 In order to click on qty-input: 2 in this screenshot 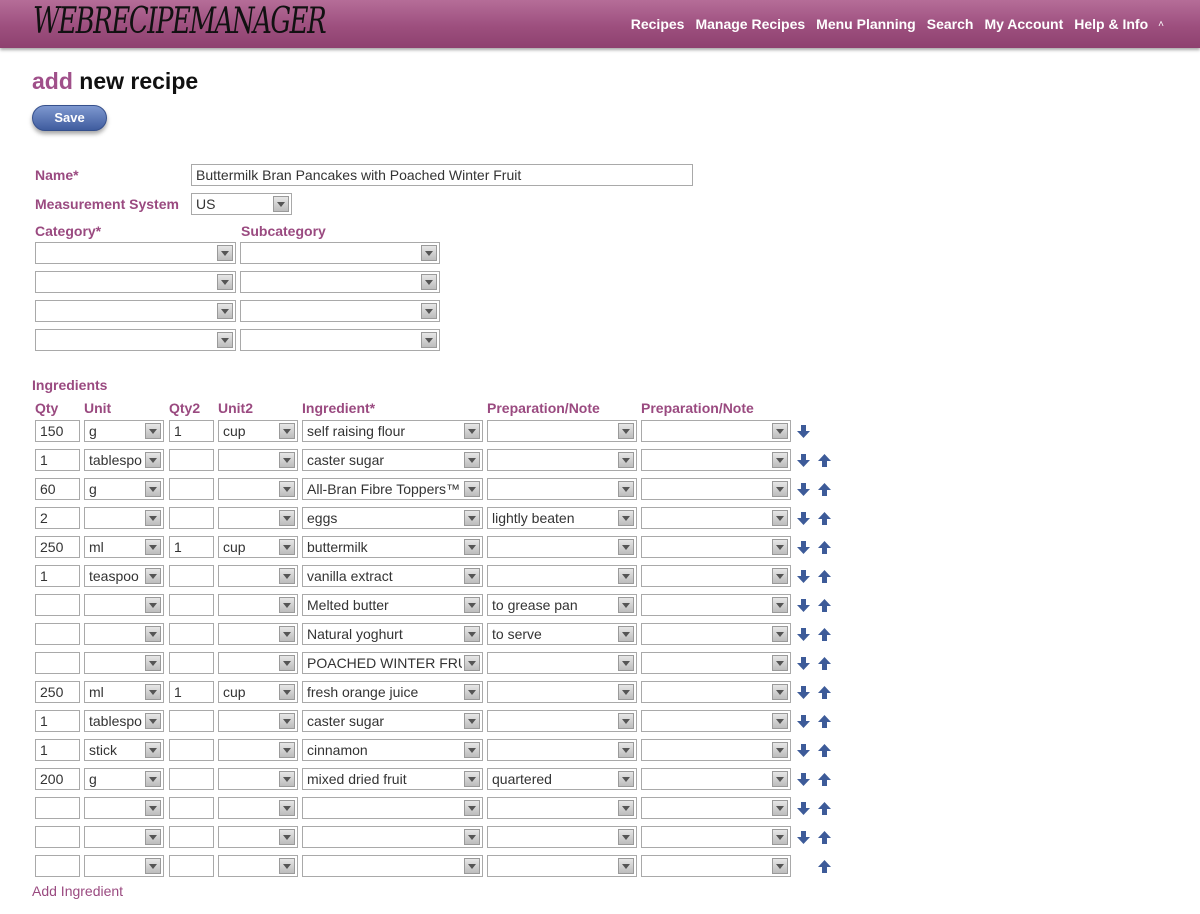, I will do `click(57, 518)`.